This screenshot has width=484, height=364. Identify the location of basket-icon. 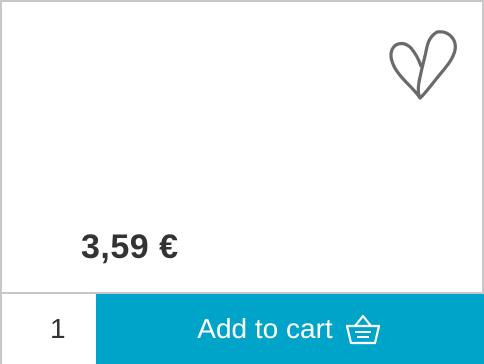
(362, 329).